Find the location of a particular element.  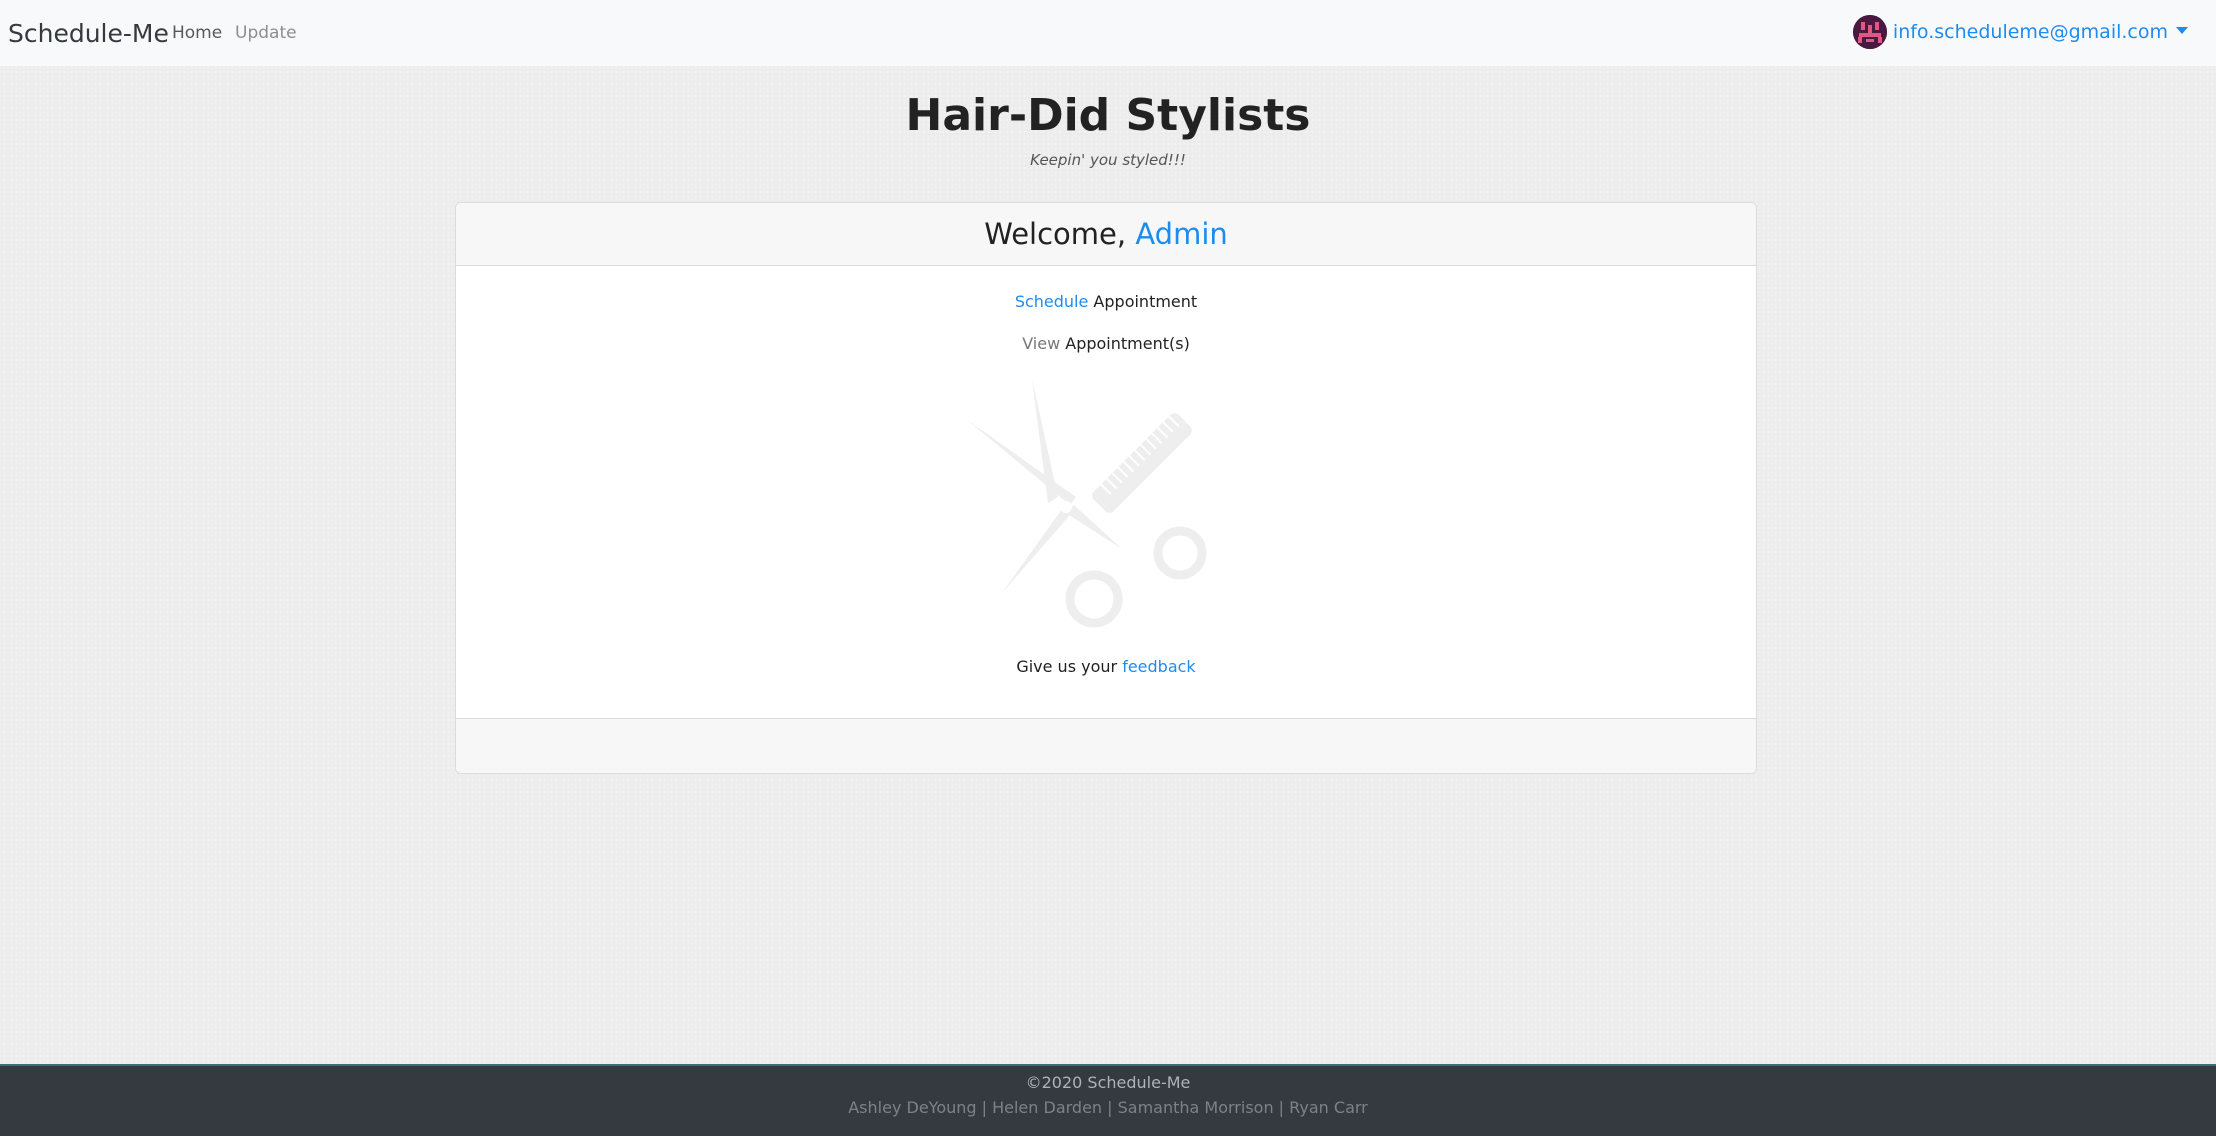

brand-link: Schedule-Me is located at coordinates (88, 34).